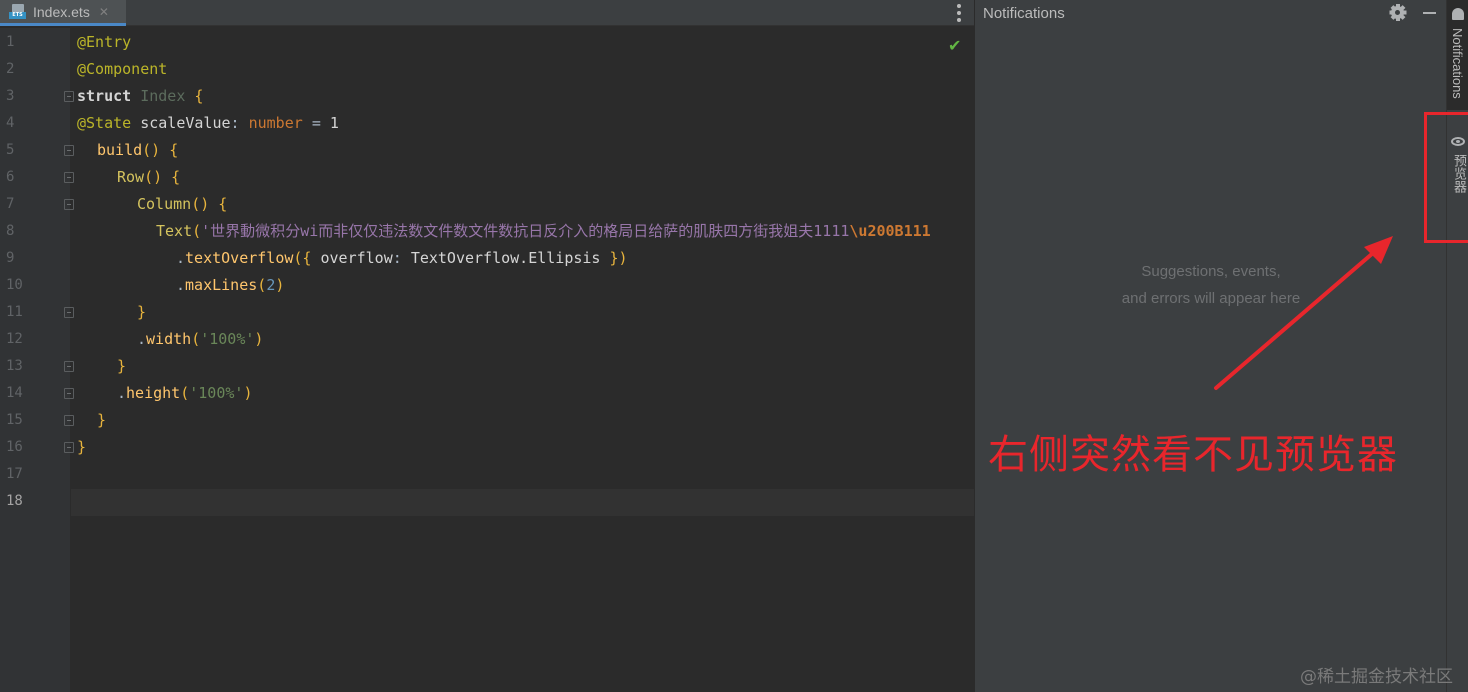 This screenshot has width=1468, height=692. What do you see at coordinates (1303, 313) in the screenshot?
I see `annotation-arrow` at bounding box center [1303, 313].